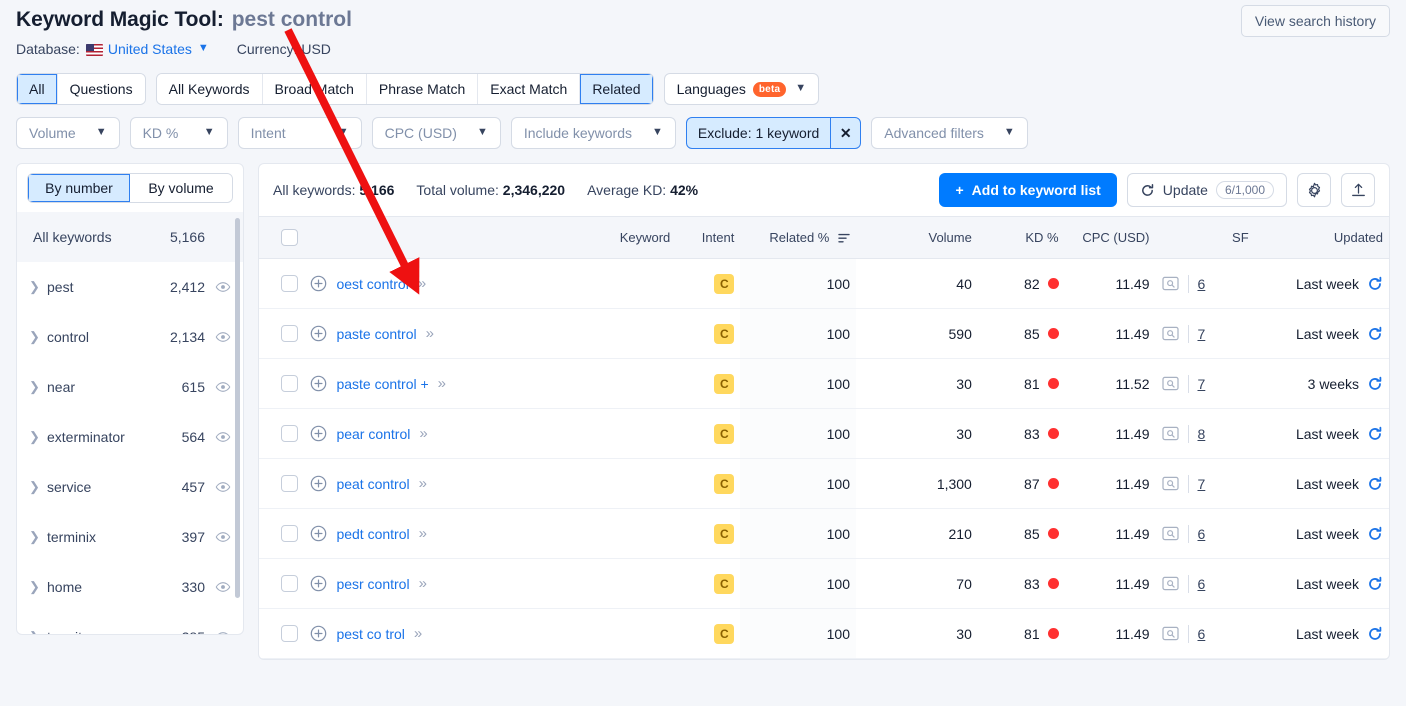  What do you see at coordinates (130, 287) in the screenshot?
I see `sidebar-item-pest: ❯ pest 2,412` at bounding box center [130, 287].